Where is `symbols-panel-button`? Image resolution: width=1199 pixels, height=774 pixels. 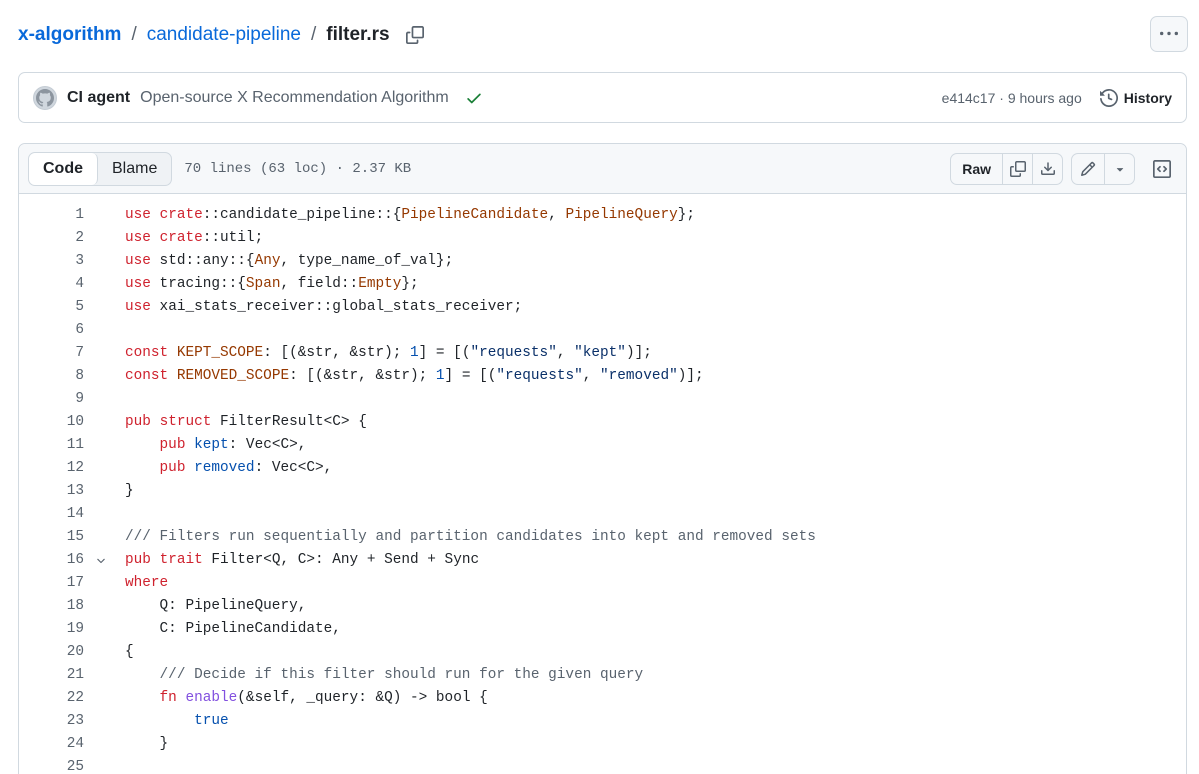 symbols-panel-button is located at coordinates (1162, 169).